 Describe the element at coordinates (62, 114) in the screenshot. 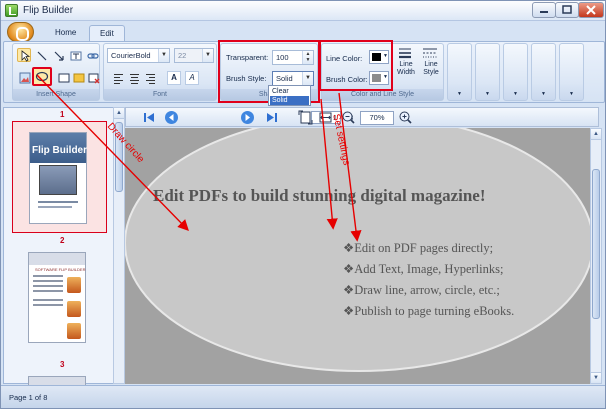

I see `thumbnail-page-number: 1` at that location.